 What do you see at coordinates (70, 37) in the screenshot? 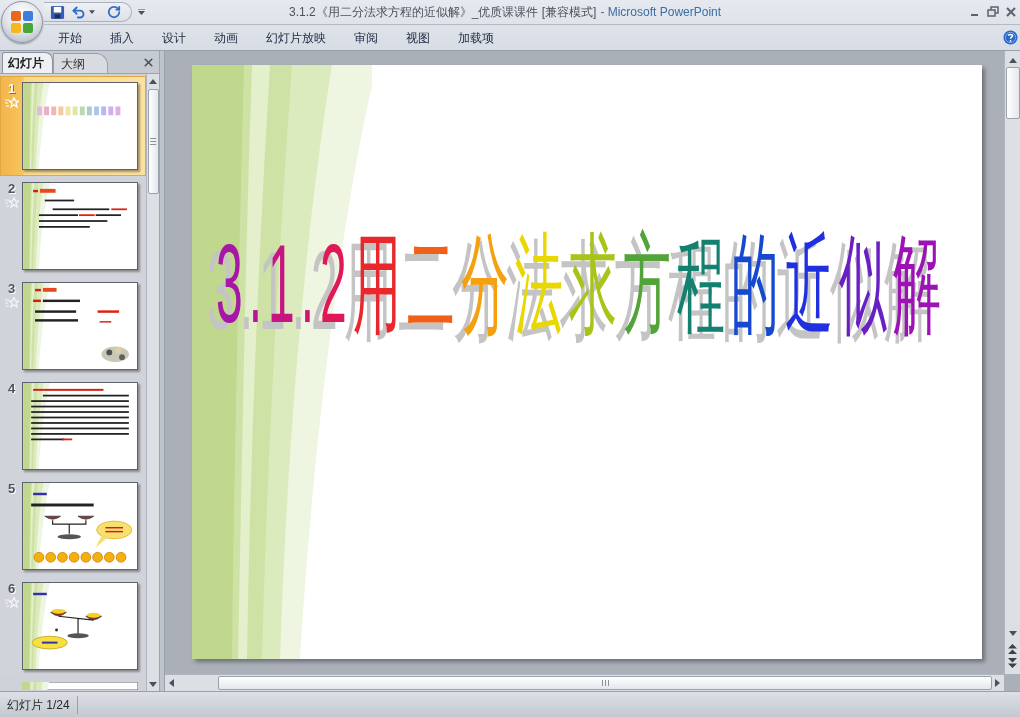
I see `ribbon-tab: 开始` at bounding box center [70, 37].